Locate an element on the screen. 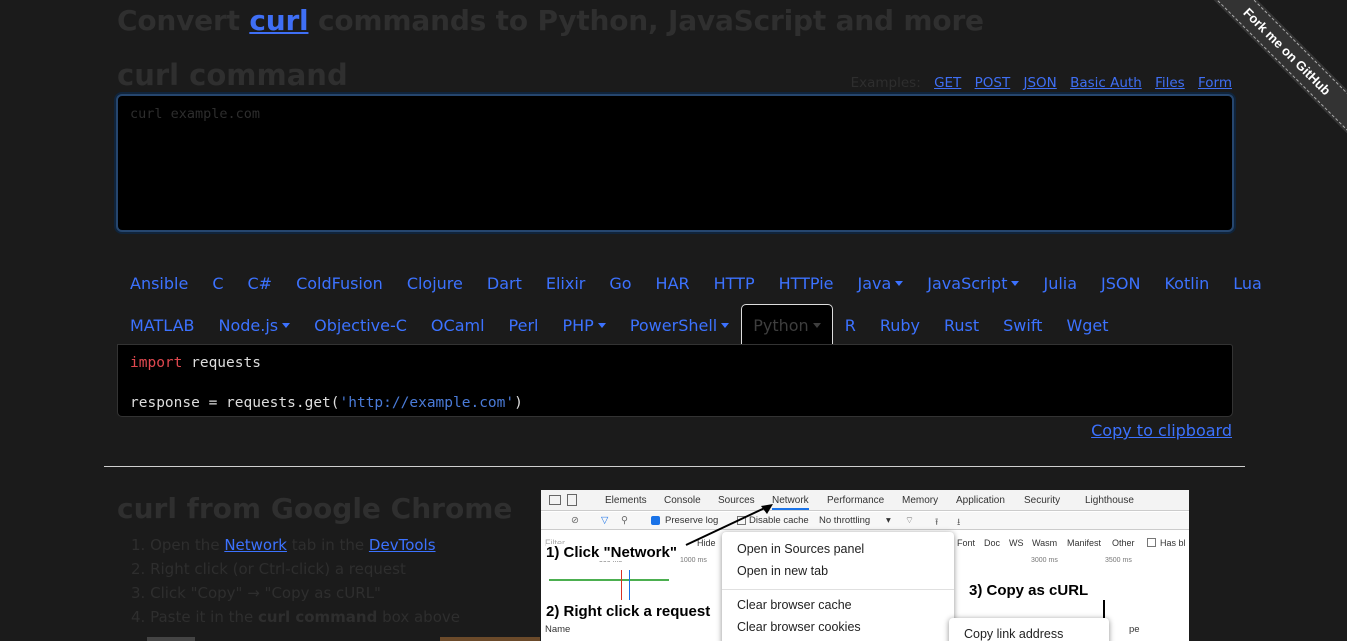 The image size is (1347, 641). tab-perl: Perl is located at coordinates (524, 325).